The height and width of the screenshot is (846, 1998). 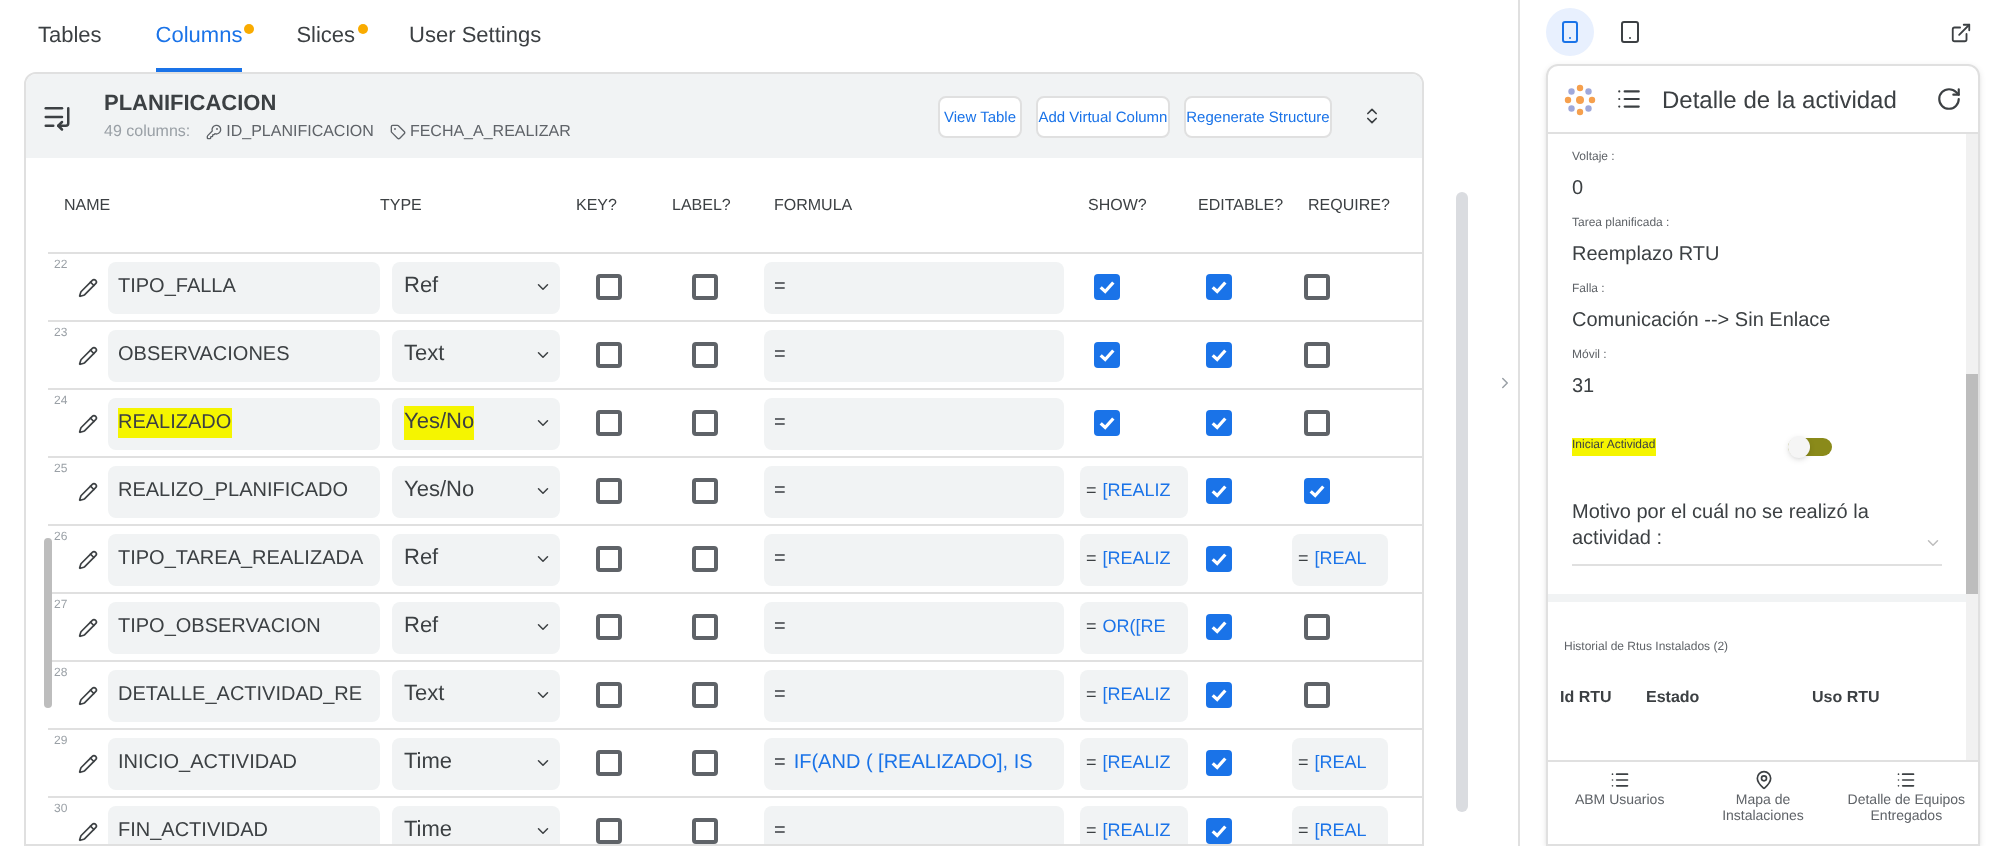 What do you see at coordinates (1961, 32) in the screenshot?
I see `open-external-icon` at bounding box center [1961, 32].